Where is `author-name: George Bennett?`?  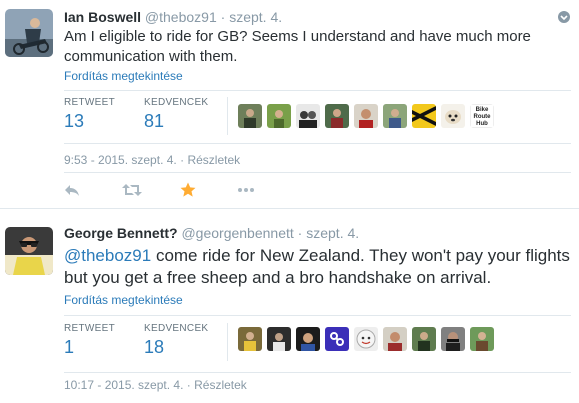
author-name: George Bennett? is located at coordinates (121, 233).